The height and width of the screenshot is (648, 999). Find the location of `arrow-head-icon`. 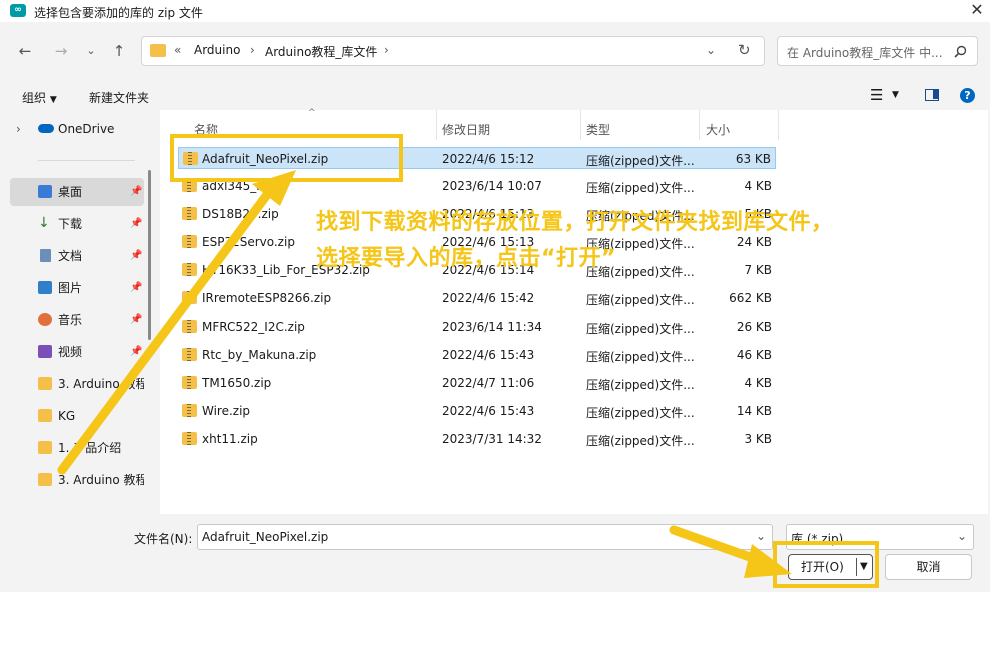

arrow-head-icon is located at coordinates (768, 561).